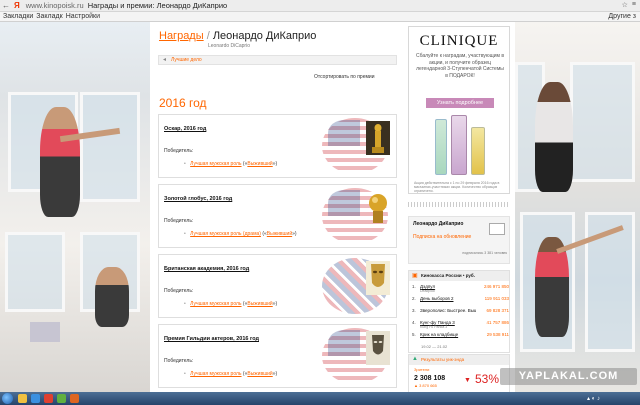 The height and width of the screenshot is (405, 640). Describe the element at coordinates (430, 378) in the screenshot. I see `viewers-value: 2 308 108` at that location.